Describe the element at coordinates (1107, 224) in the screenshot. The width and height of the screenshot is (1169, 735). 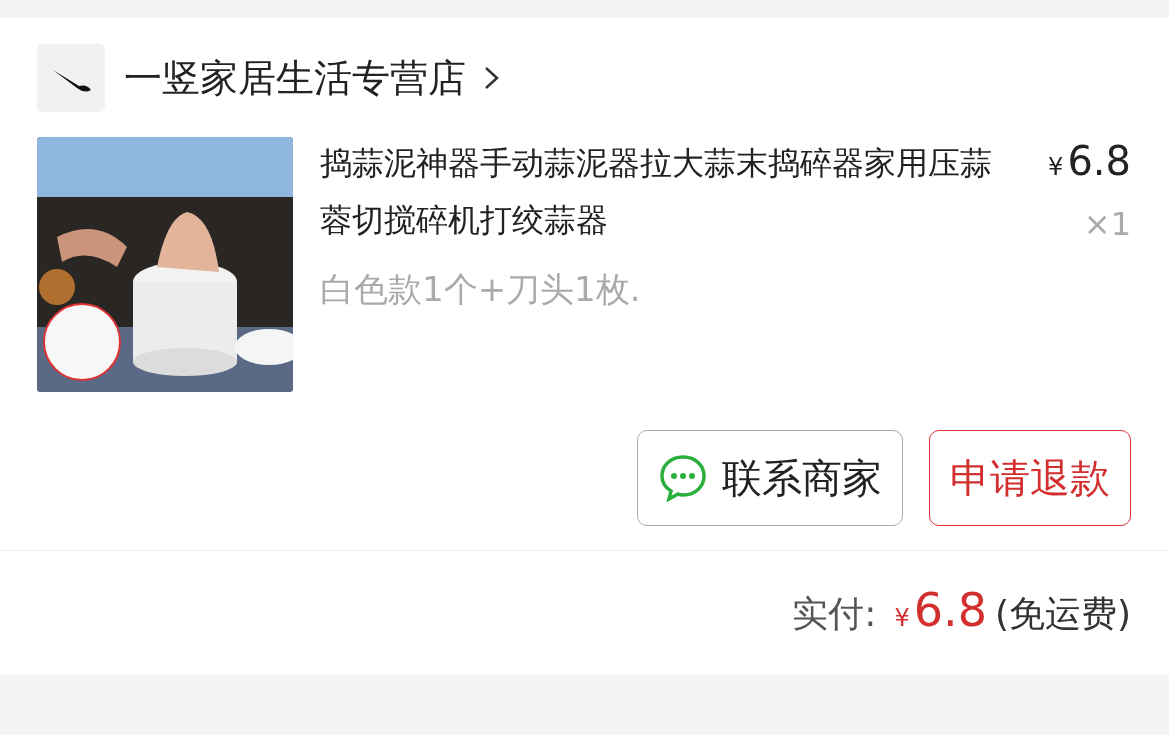
I see `item-quantity: ×1` at that location.